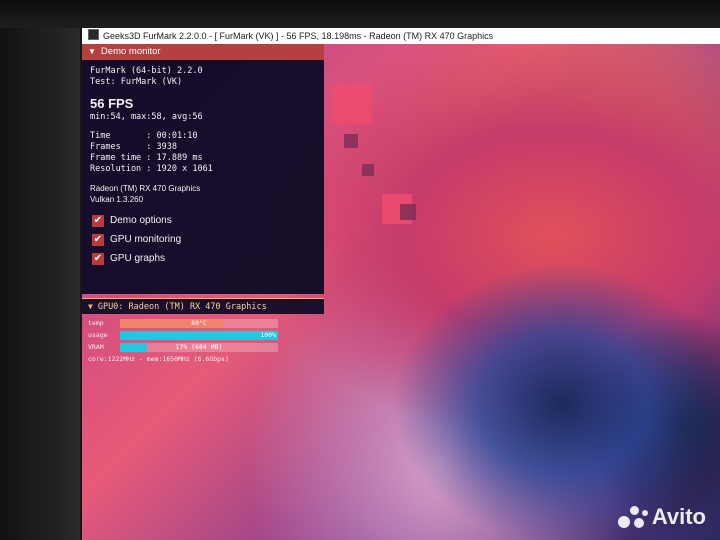  What do you see at coordinates (145, 188) in the screenshot?
I see `gpu-name-text: Radeon (TM) RX 470 Graphics` at bounding box center [145, 188].